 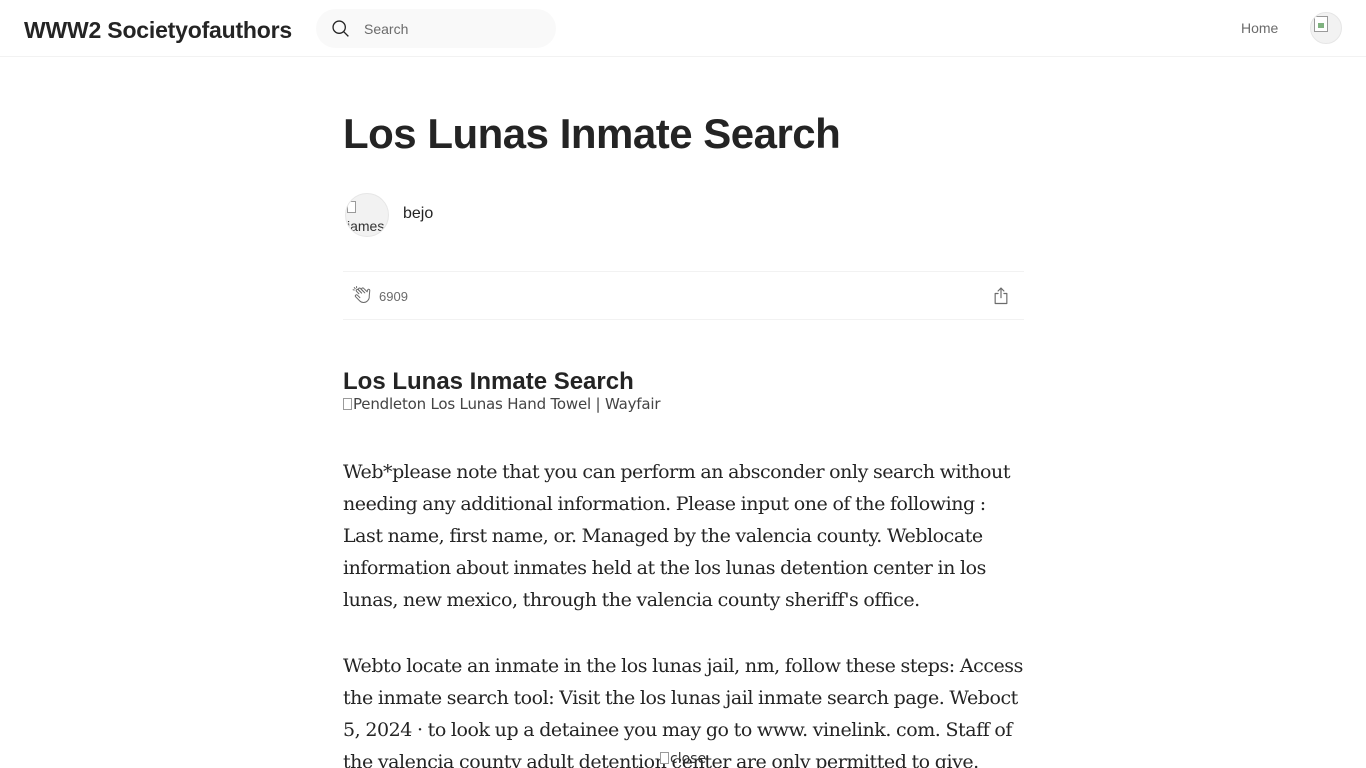 I want to click on section-heading: Los Lunas Inmate Search, so click(x=488, y=381).